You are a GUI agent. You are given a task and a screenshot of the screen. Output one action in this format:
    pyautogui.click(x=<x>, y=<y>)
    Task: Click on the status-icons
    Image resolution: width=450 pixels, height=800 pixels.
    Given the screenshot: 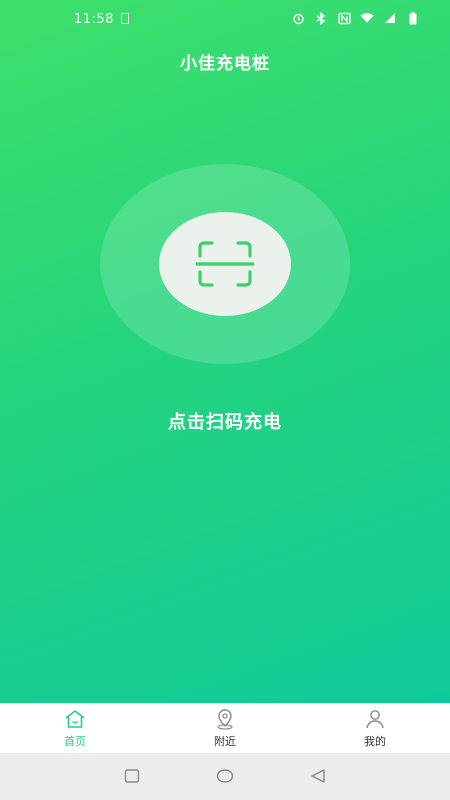 What is the action you would take?
    pyautogui.click(x=355, y=18)
    